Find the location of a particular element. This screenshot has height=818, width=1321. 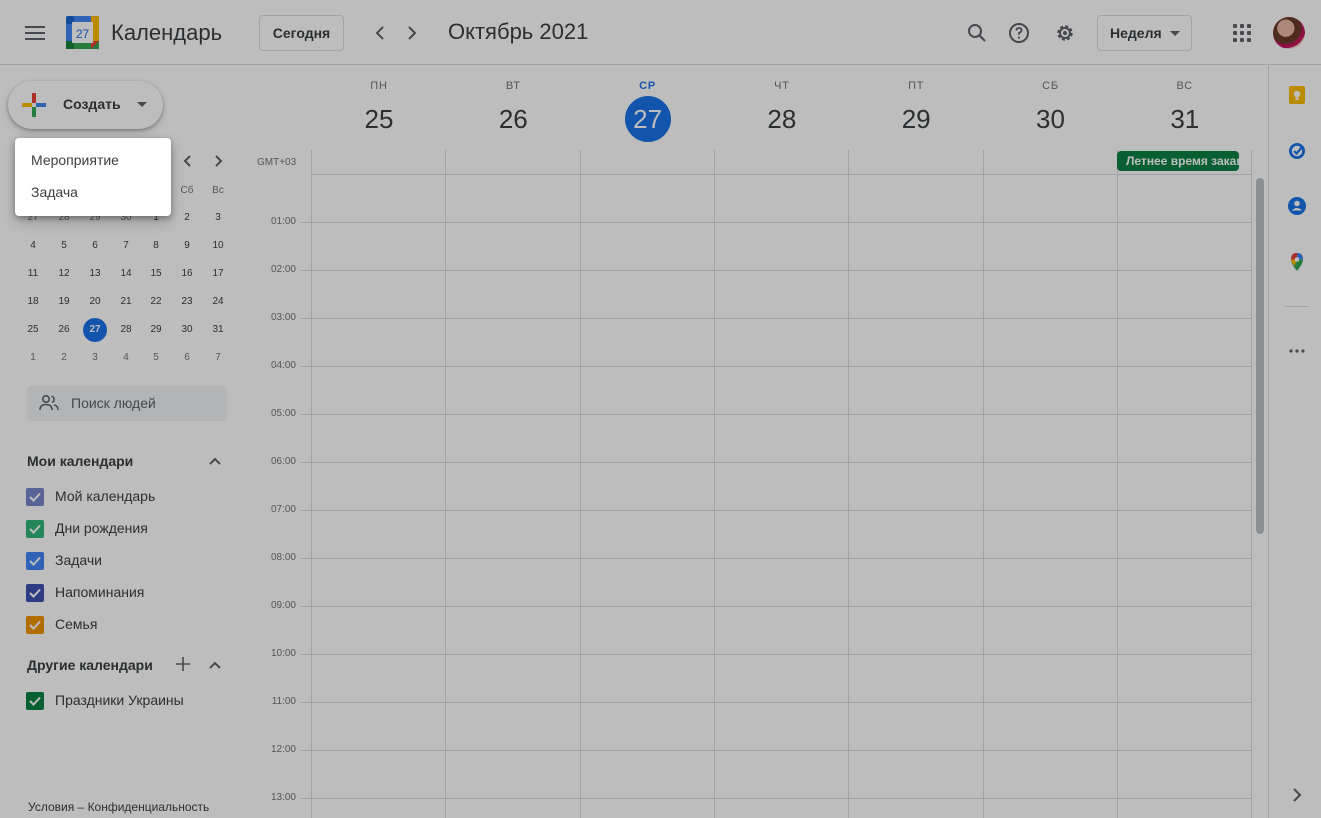

privacy-link: Конфиденциальность is located at coordinates (149, 807).